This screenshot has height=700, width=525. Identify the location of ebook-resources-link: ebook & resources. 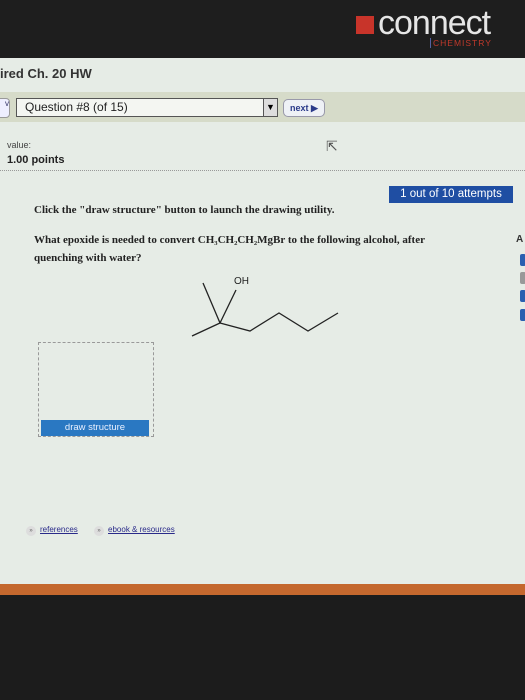
(141, 529).